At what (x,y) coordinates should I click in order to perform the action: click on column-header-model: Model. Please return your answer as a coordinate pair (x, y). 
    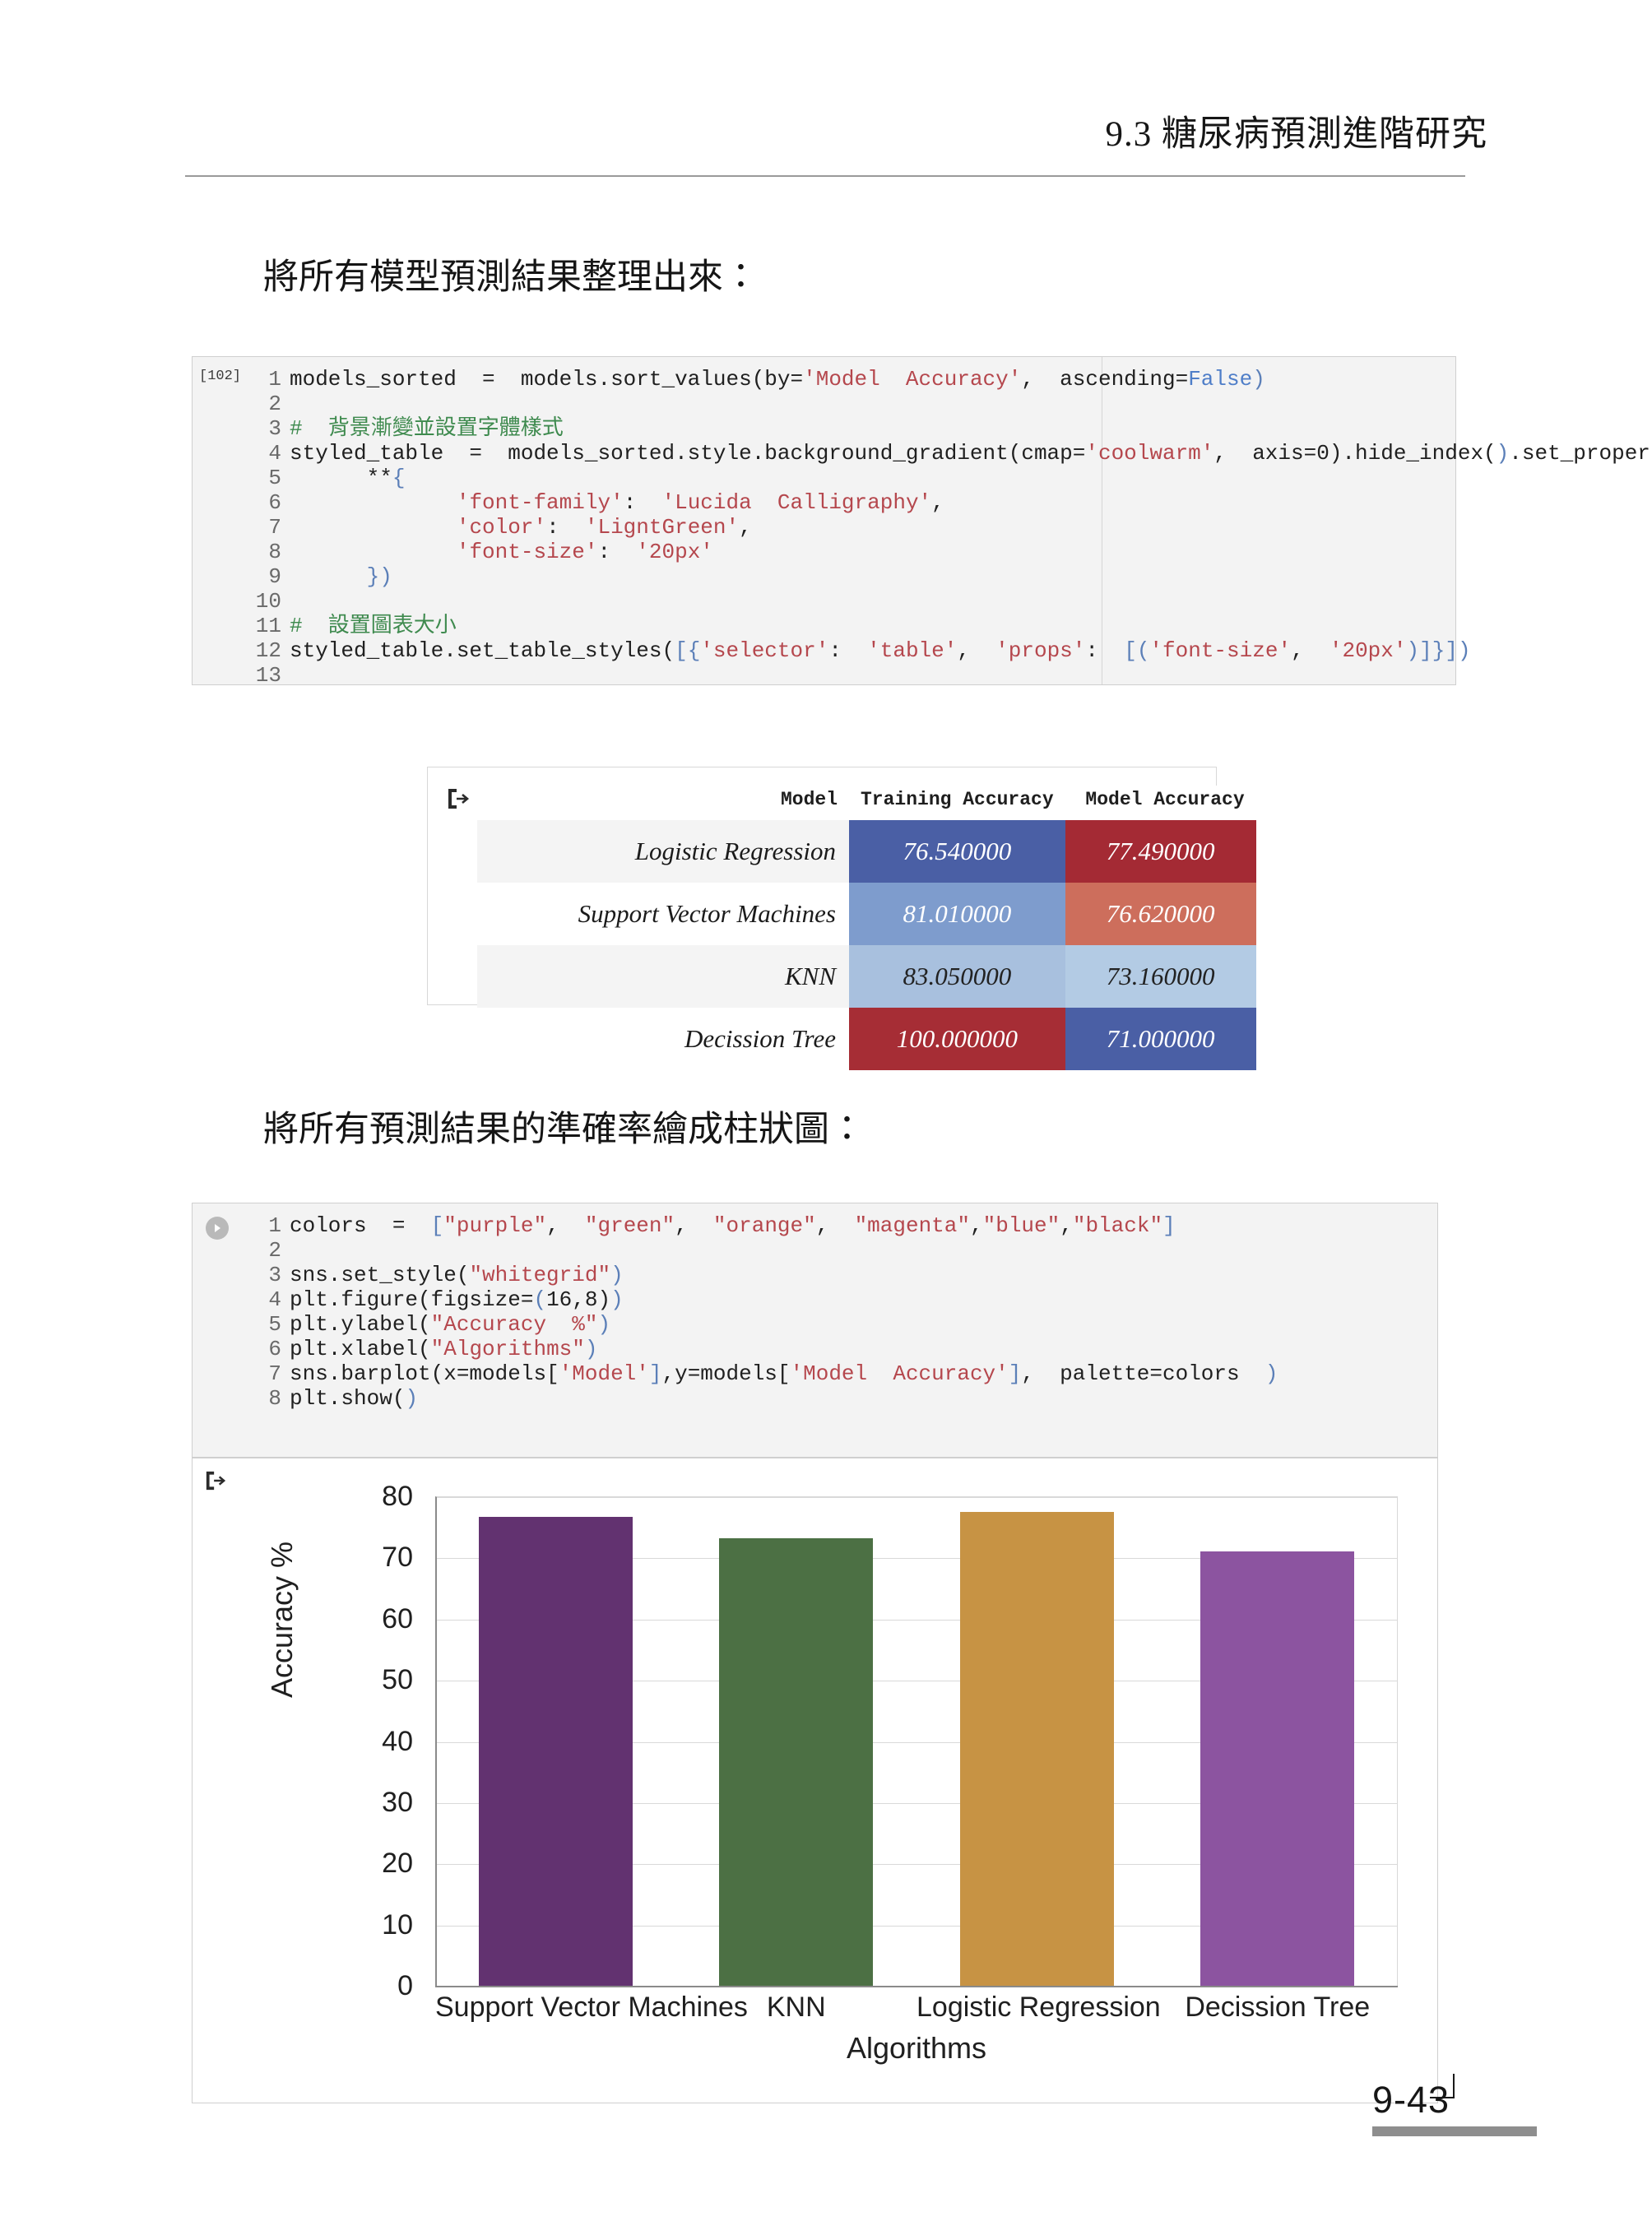
    Looking at the image, I should click on (663, 803).